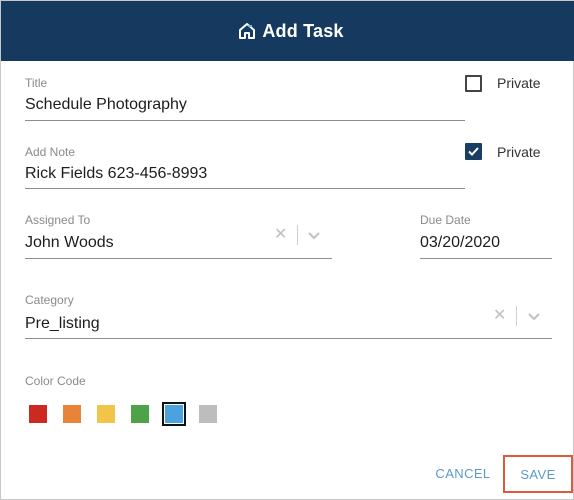 The height and width of the screenshot is (500, 574). I want to click on category-clear-x-icon: ✕, so click(499, 316).